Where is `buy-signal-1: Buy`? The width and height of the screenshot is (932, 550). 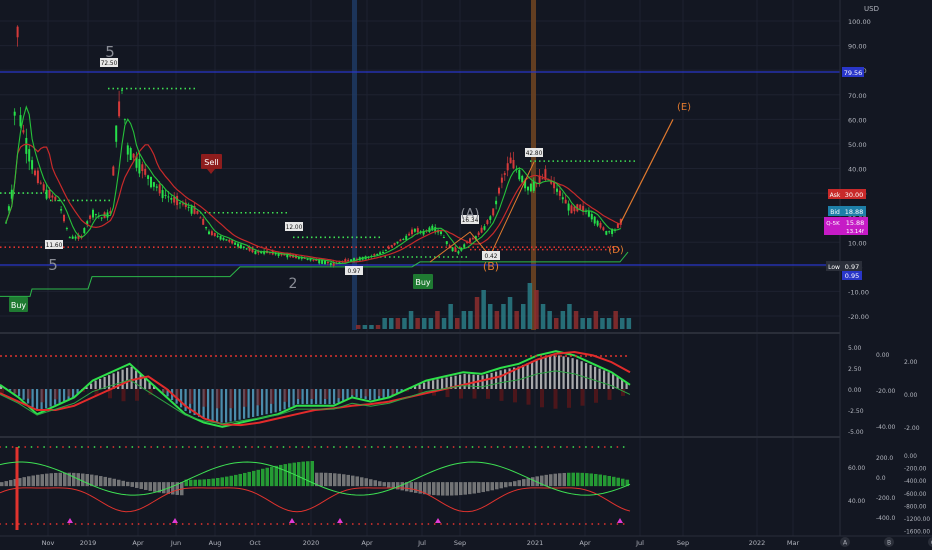 buy-signal-1: Buy is located at coordinates (18, 304).